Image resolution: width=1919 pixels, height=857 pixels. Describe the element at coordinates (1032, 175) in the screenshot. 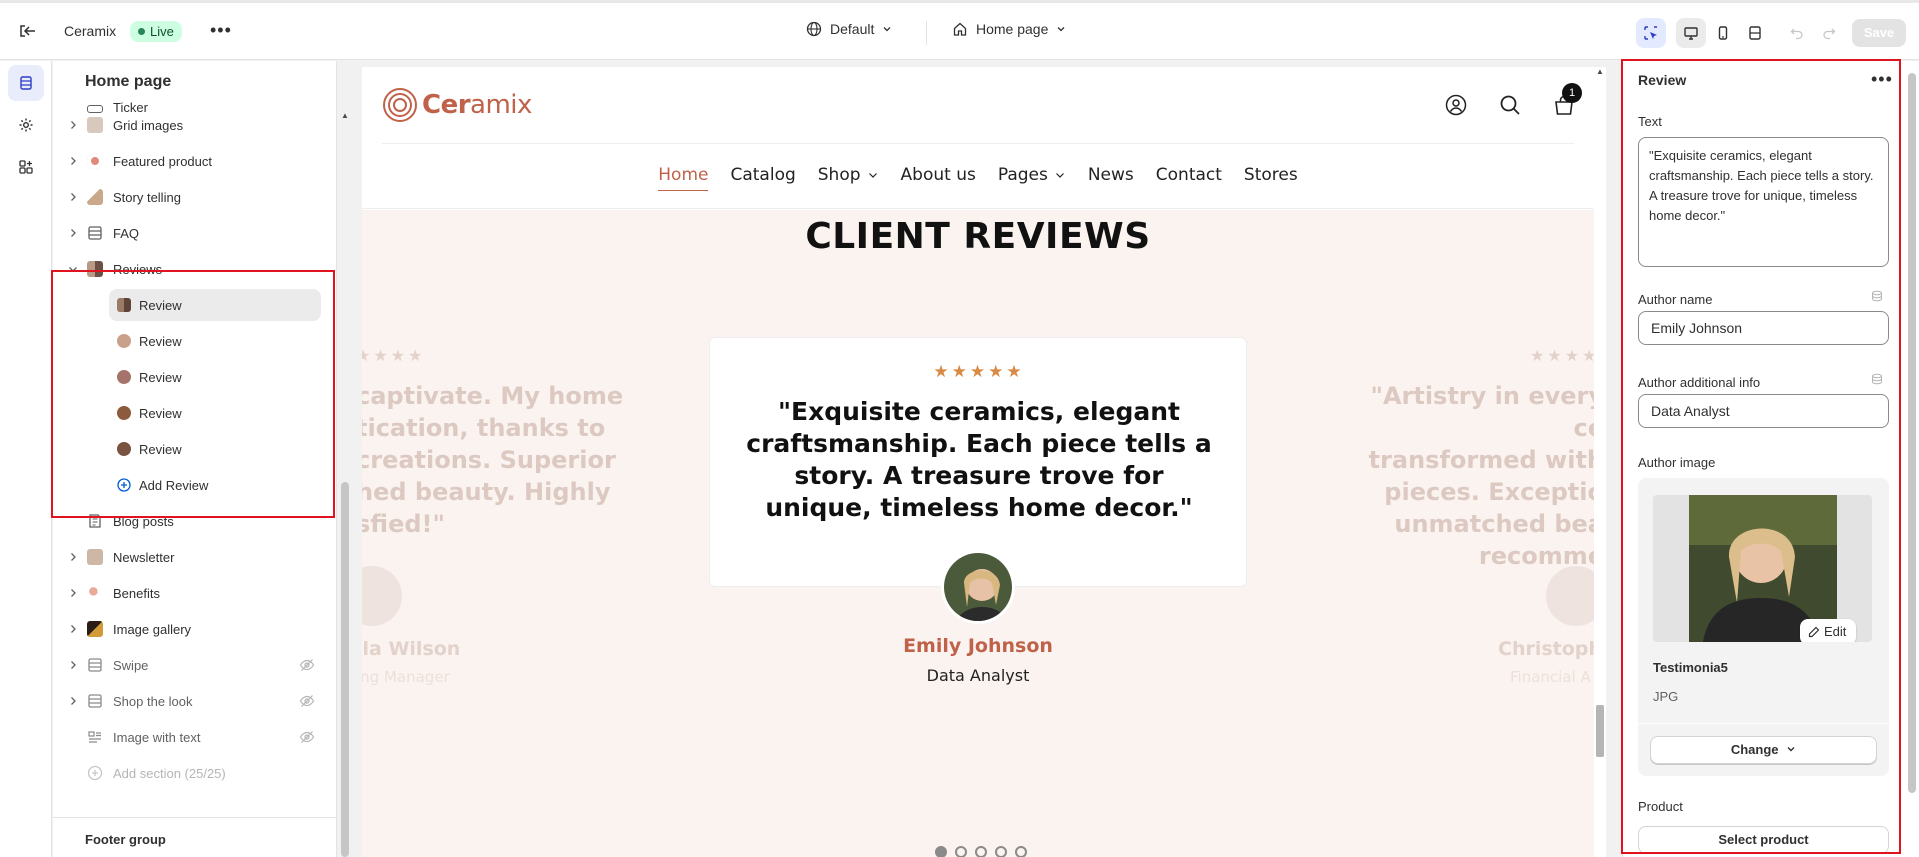

I see `nav-pages: Pages` at that location.